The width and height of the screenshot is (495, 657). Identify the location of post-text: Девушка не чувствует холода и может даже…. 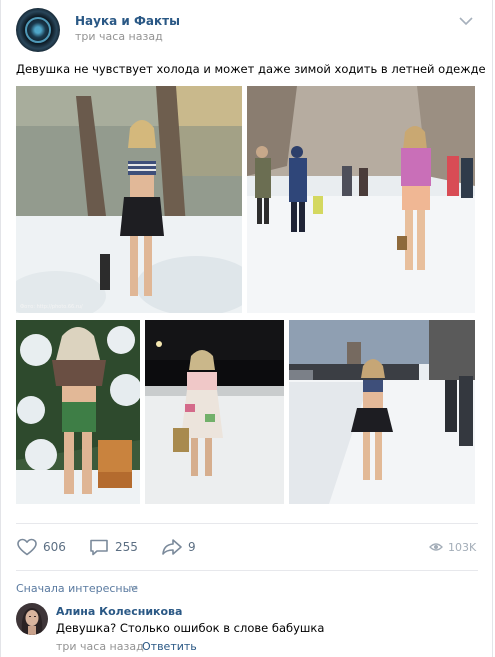
(251, 69).